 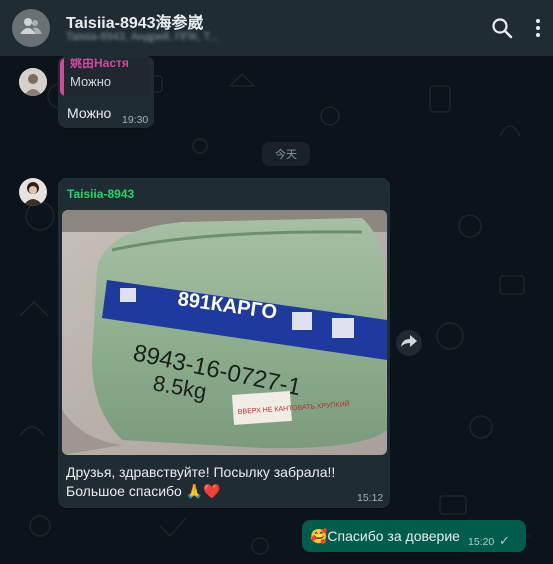 I want to click on search-icon, so click(x=502, y=28).